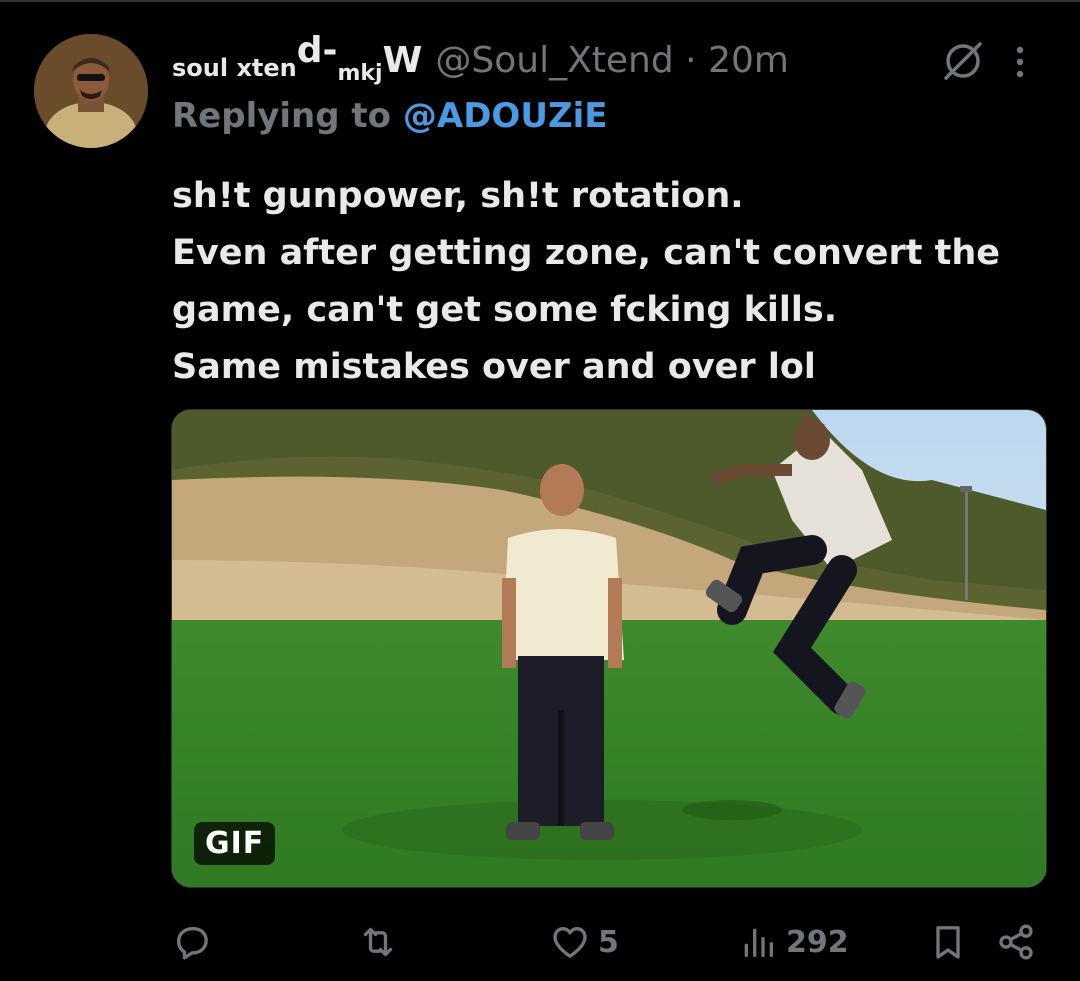 This screenshot has height=981, width=1080. What do you see at coordinates (1020, 62) in the screenshot?
I see `more-options-icon` at bounding box center [1020, 62].